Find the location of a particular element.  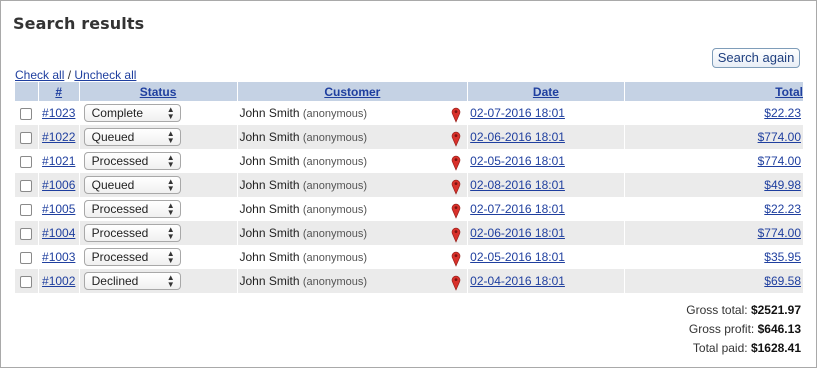

order-number-cell: #1022 is located at coordinates (59, 137).